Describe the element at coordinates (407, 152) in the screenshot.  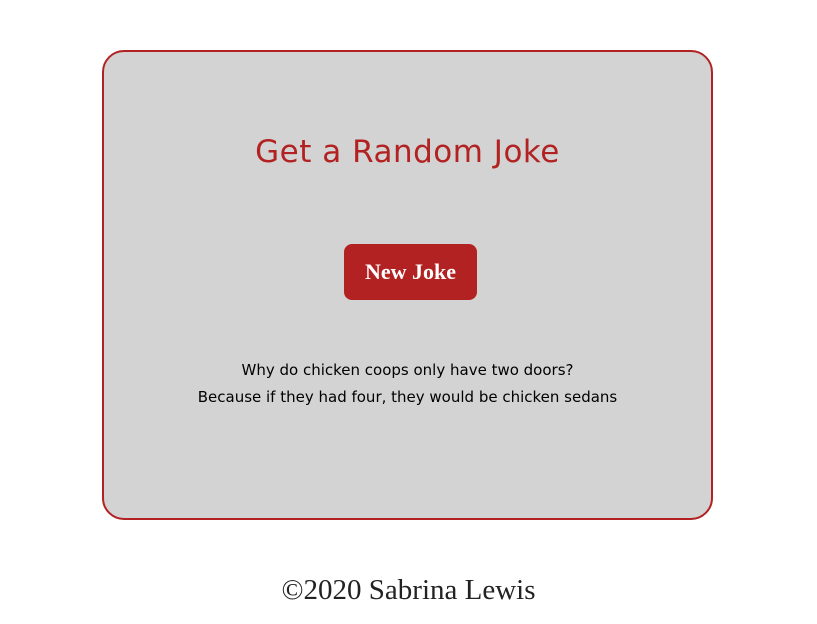
I see `page-title: Get a Random Joke` at that location.